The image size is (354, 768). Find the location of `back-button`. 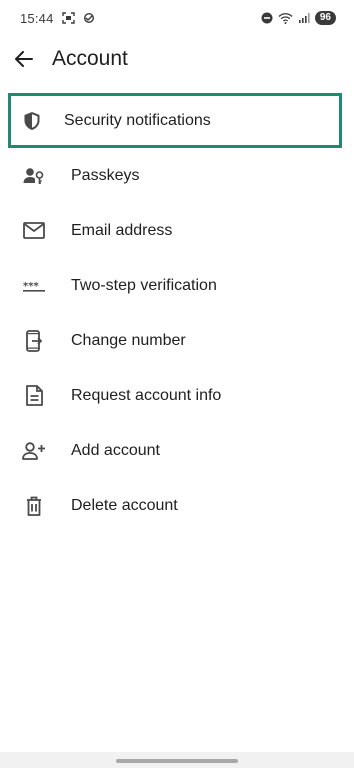

back-button is located at coordinates (24, 59).